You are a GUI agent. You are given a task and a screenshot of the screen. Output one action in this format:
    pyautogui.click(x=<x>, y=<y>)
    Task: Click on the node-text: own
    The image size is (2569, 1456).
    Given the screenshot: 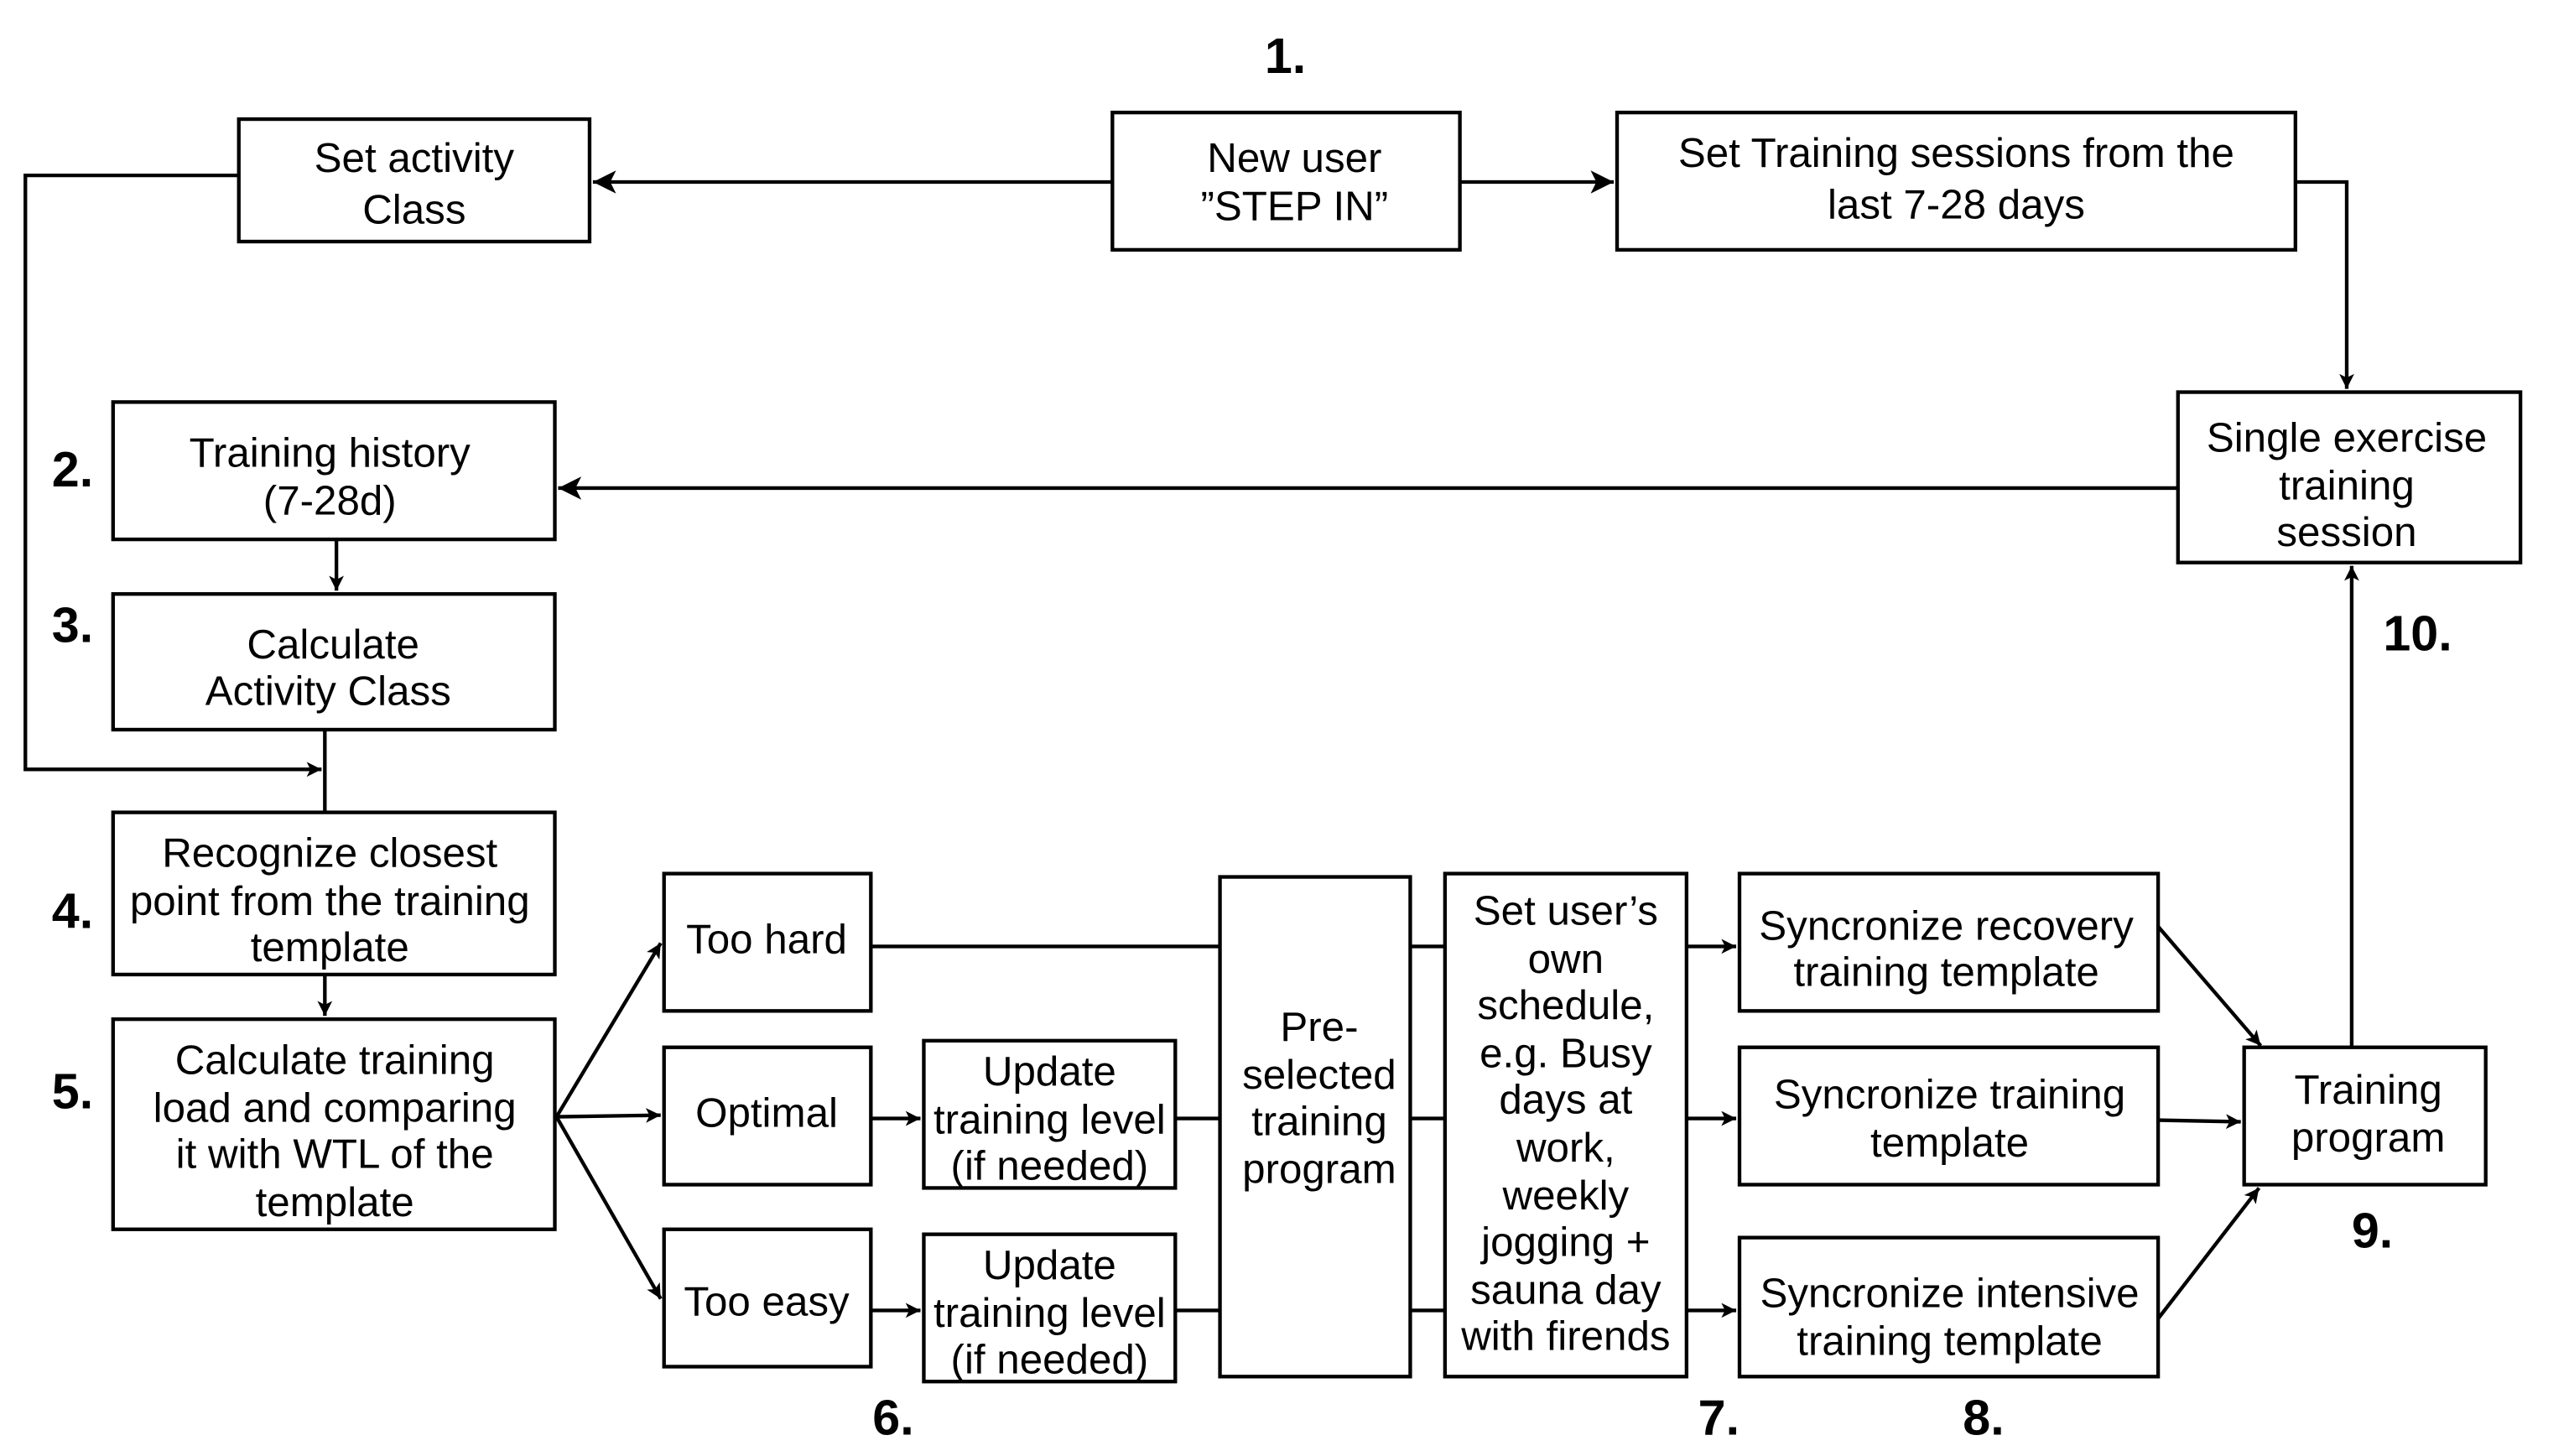 What is the action you would take?
    pyautogui.click(x=1566, y=959)
    